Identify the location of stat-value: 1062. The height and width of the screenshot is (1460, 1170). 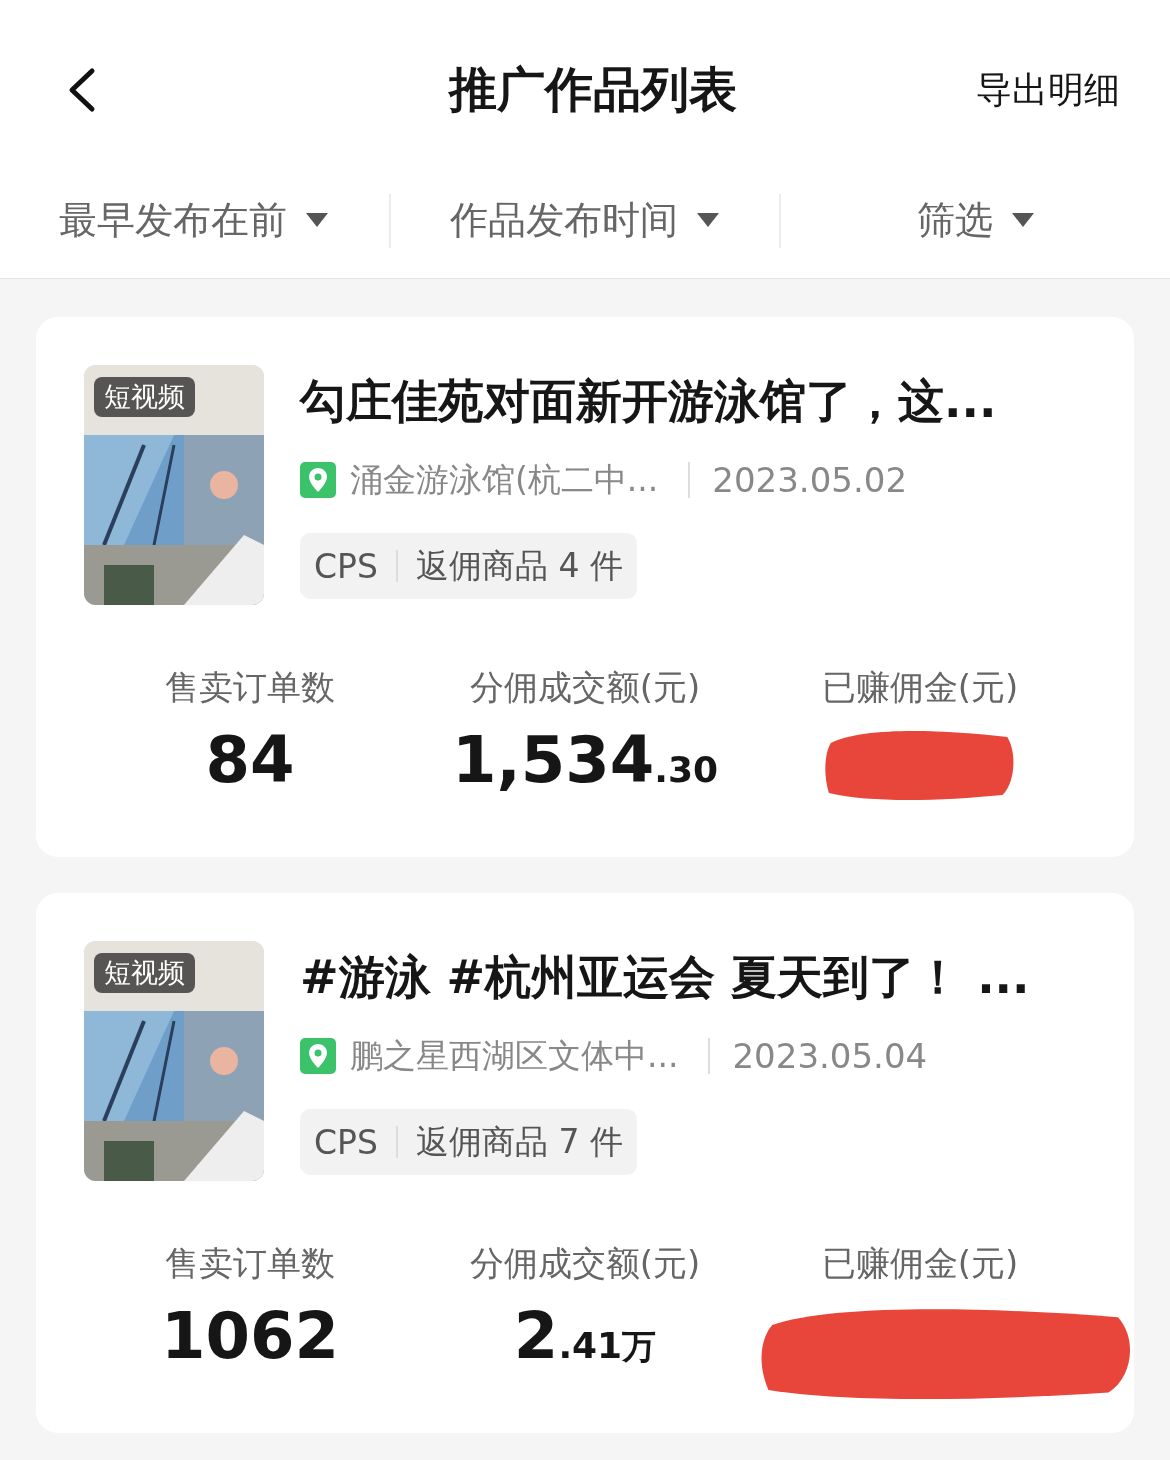
(250, 1336).